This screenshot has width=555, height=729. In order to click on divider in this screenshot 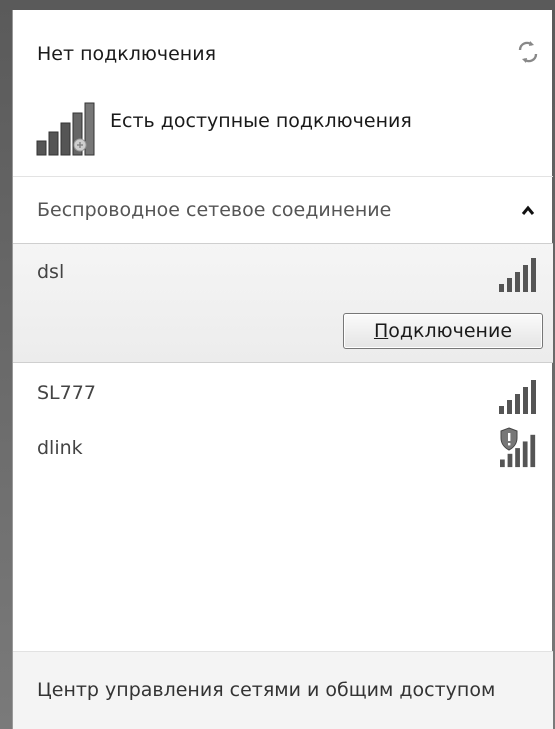, I will do `click(283, 176)`.